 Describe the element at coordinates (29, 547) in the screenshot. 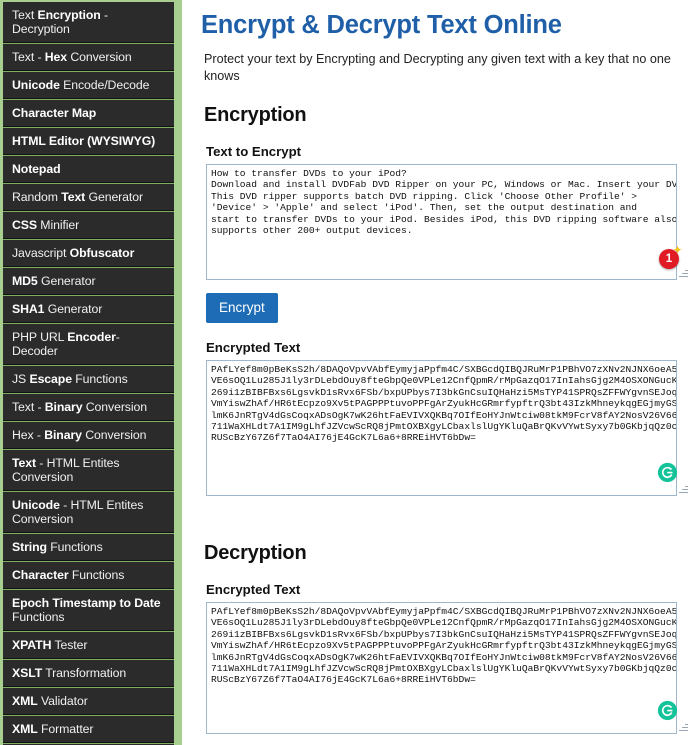

I see `sidebar-item-label: String` at that location.